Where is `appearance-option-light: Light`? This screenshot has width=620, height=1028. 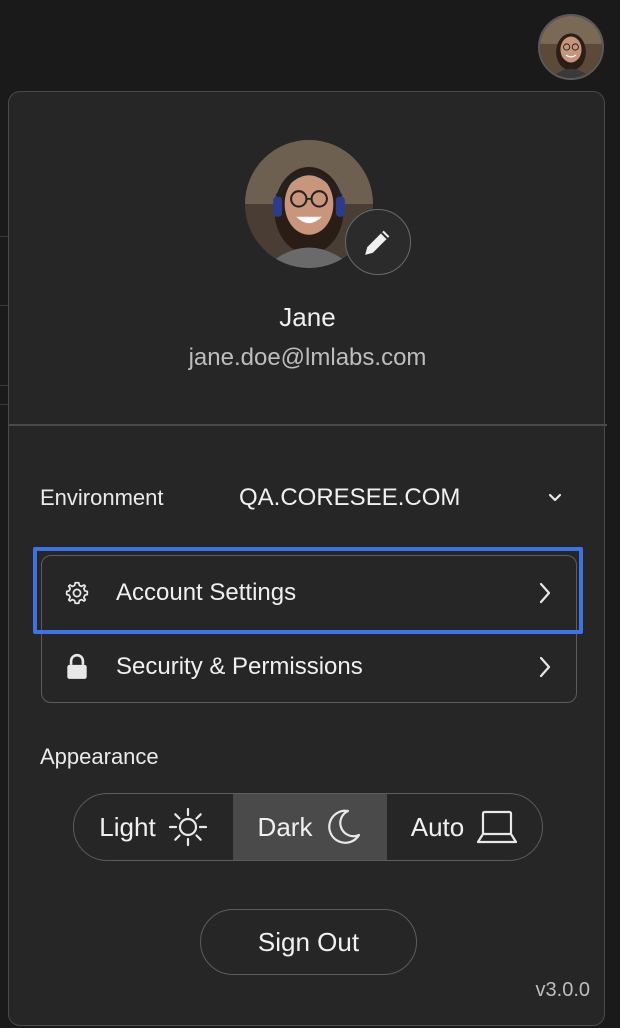 appearance-option-light: Light is located at coordinates (153, 827).